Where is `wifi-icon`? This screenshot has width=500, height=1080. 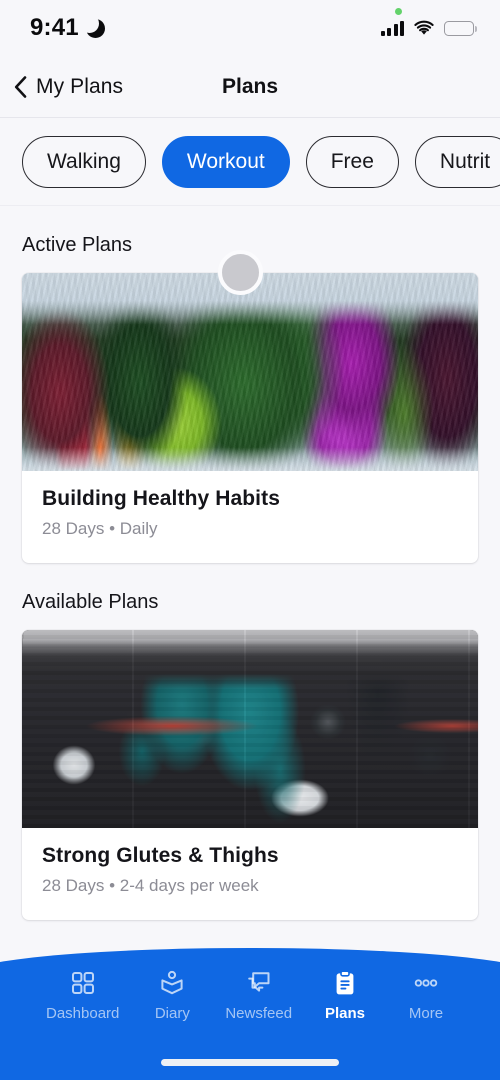
wifi-icon is located at coordinates (424, 28).